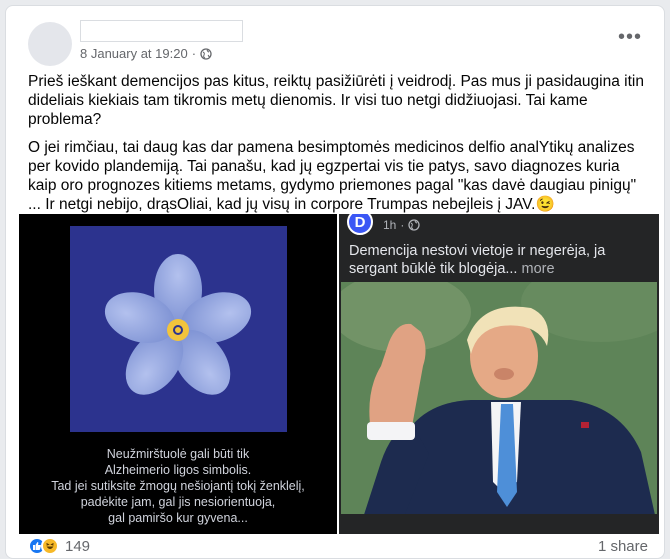 This screenshot has width=670, height=559. I want to click on shared-post-header: D 1h ·, so click(384, 225).